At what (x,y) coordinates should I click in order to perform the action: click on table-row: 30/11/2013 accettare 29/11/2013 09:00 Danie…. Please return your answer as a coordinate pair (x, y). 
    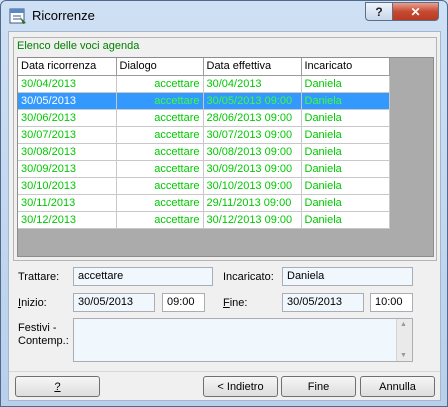
    Looking at the image, I should click on (204, 203).